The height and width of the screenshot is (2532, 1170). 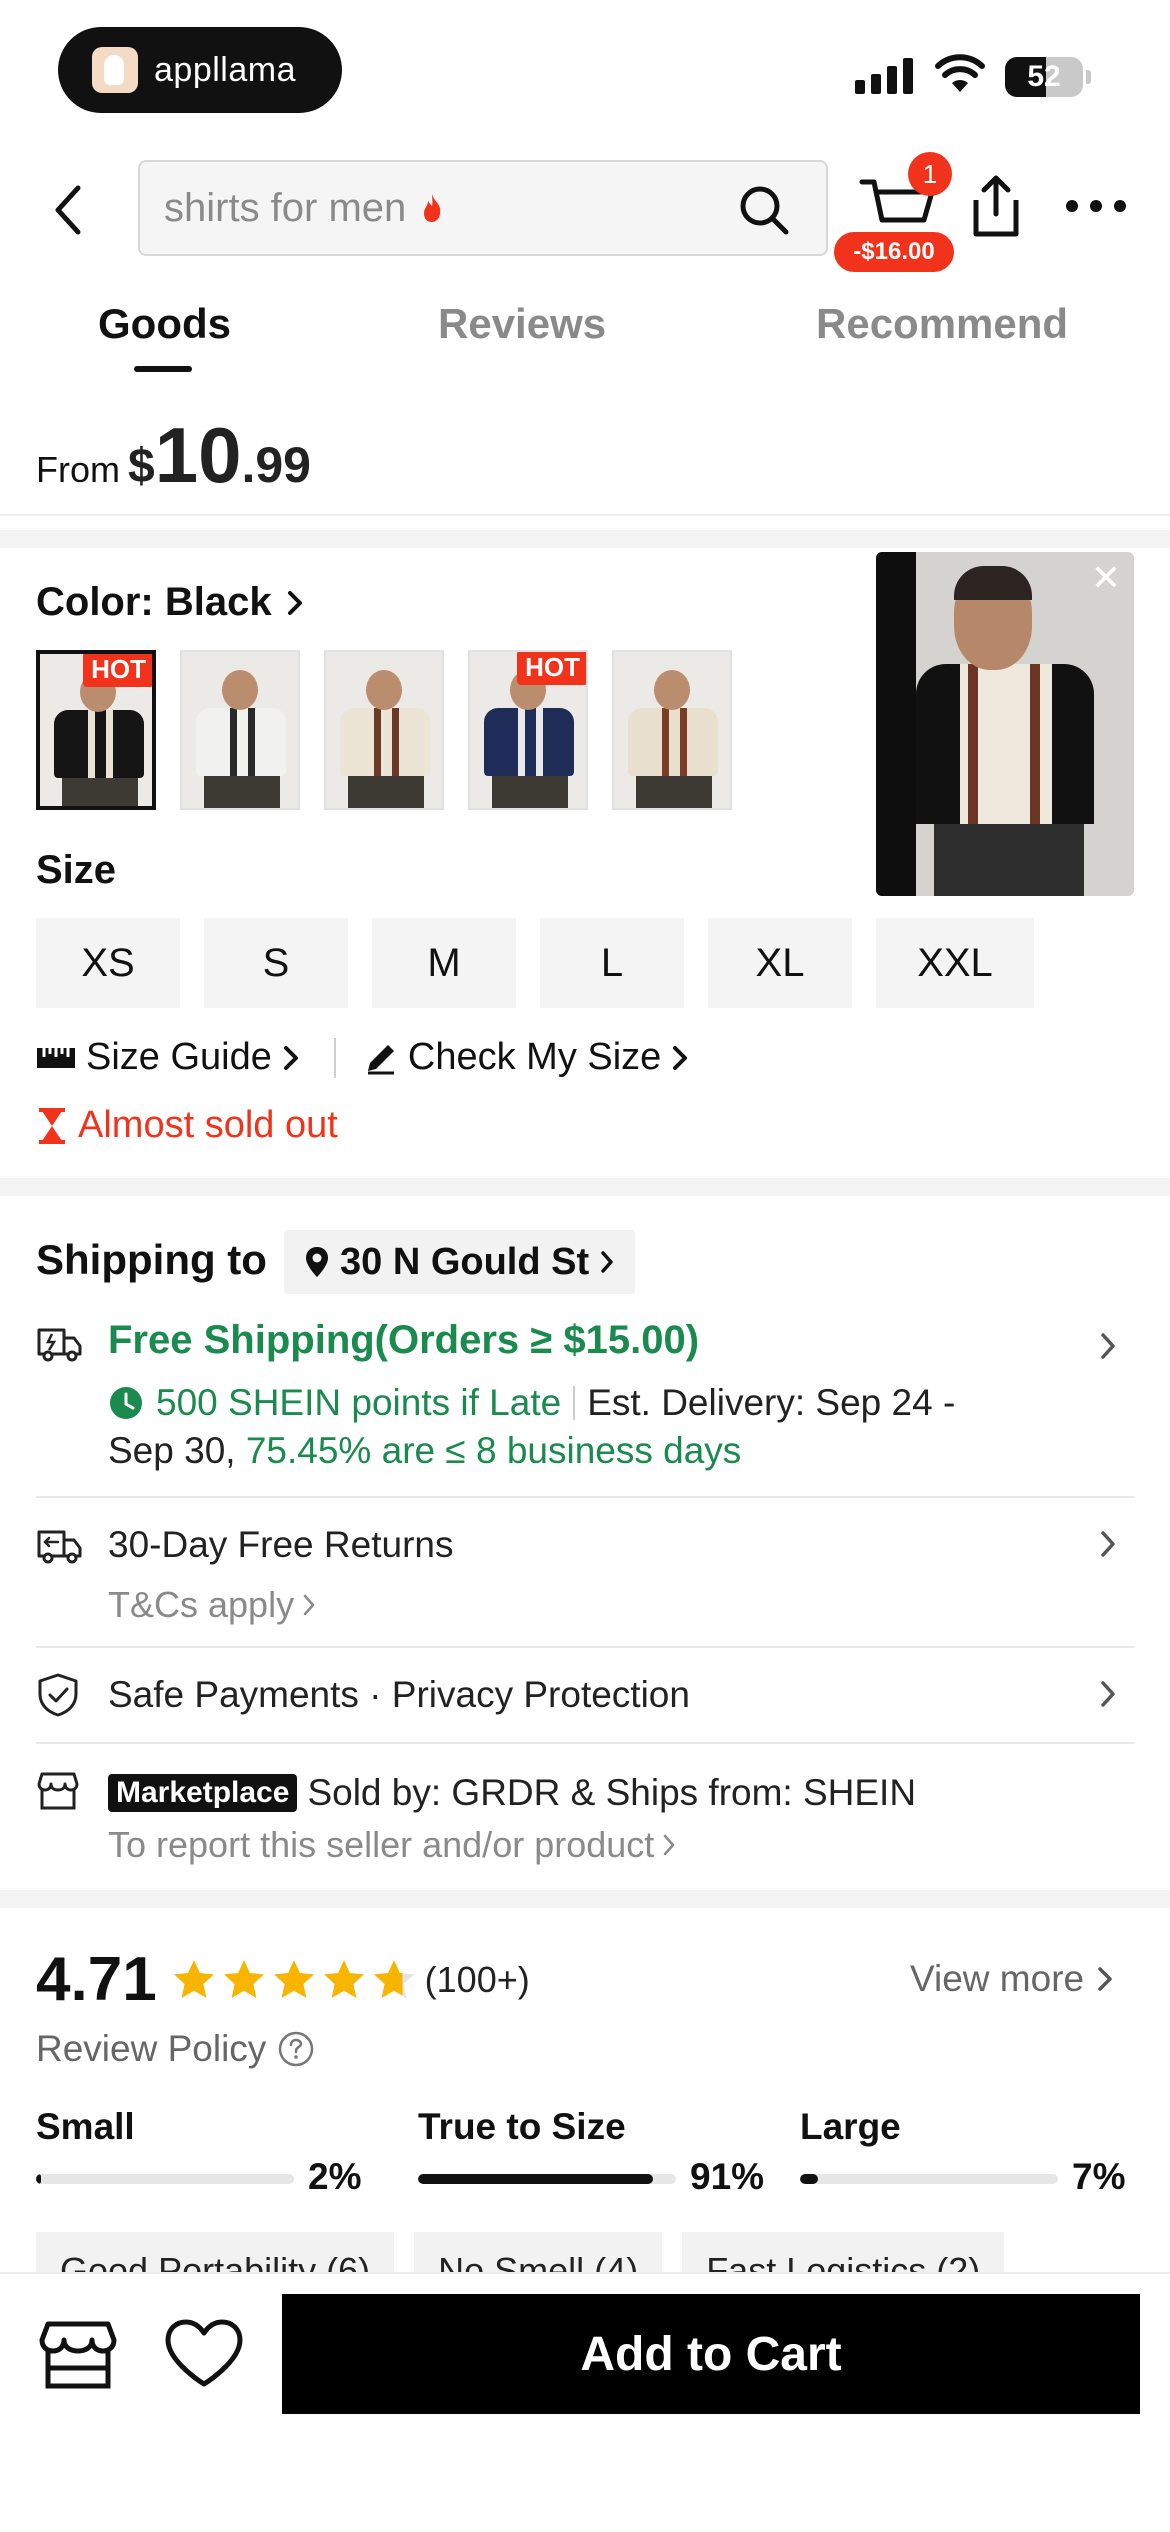 What do you see at coordinates (399, 1695) in the screenshot?
I see `safe-payments-text: Safe Payments · Privacy Protection` at bounding box center [399, 1695].